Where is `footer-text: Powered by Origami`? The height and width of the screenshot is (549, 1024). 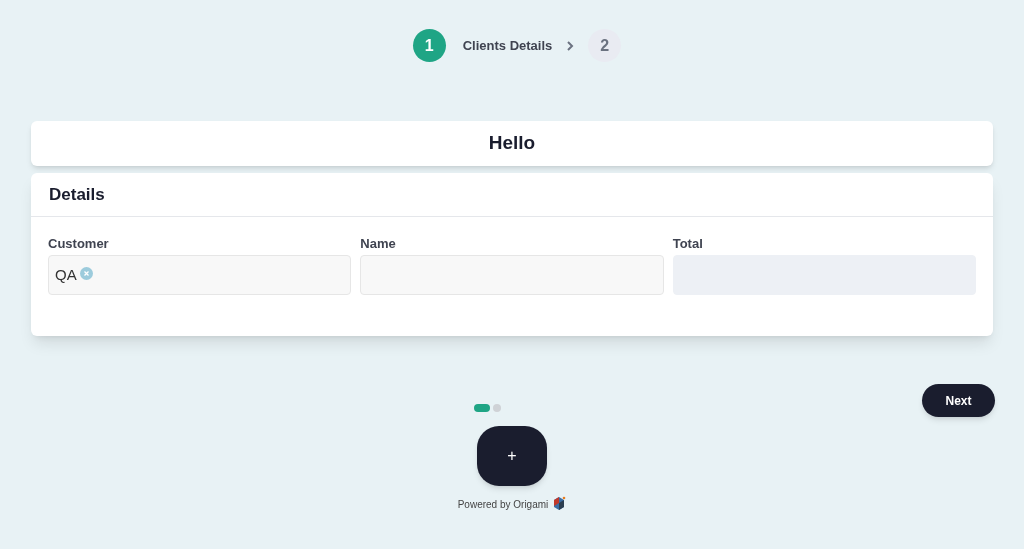 footer-text: Powered by Origami is located at coordinates (503, 504).